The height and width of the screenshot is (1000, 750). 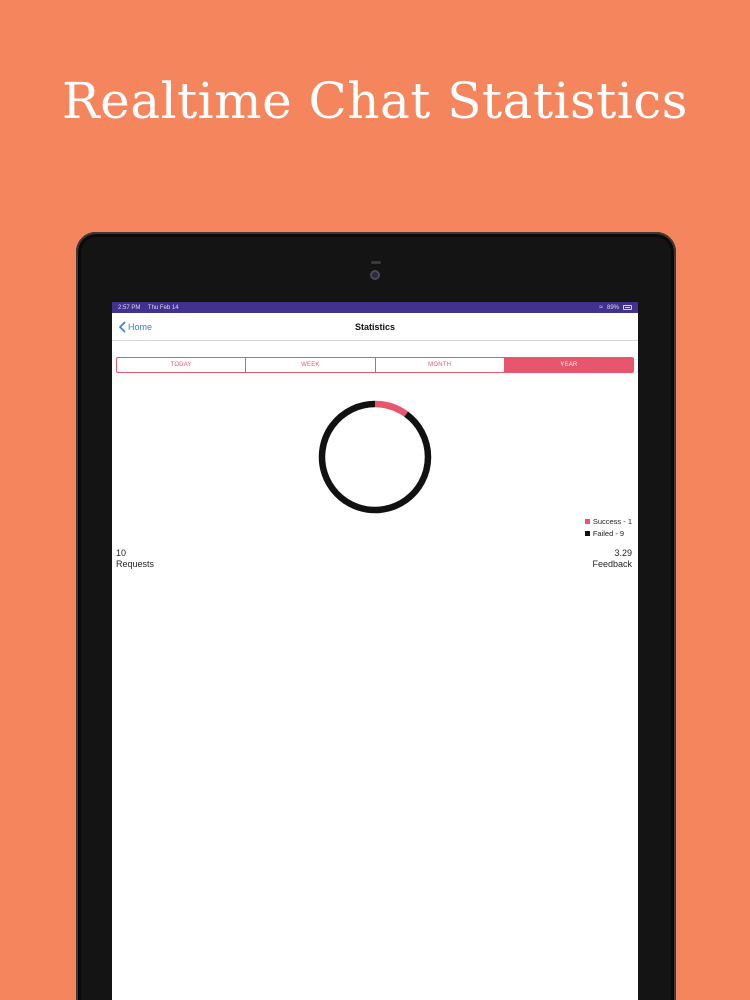 I want to click on navigation-bar: Home Statistics, so click(x=375, y=327).